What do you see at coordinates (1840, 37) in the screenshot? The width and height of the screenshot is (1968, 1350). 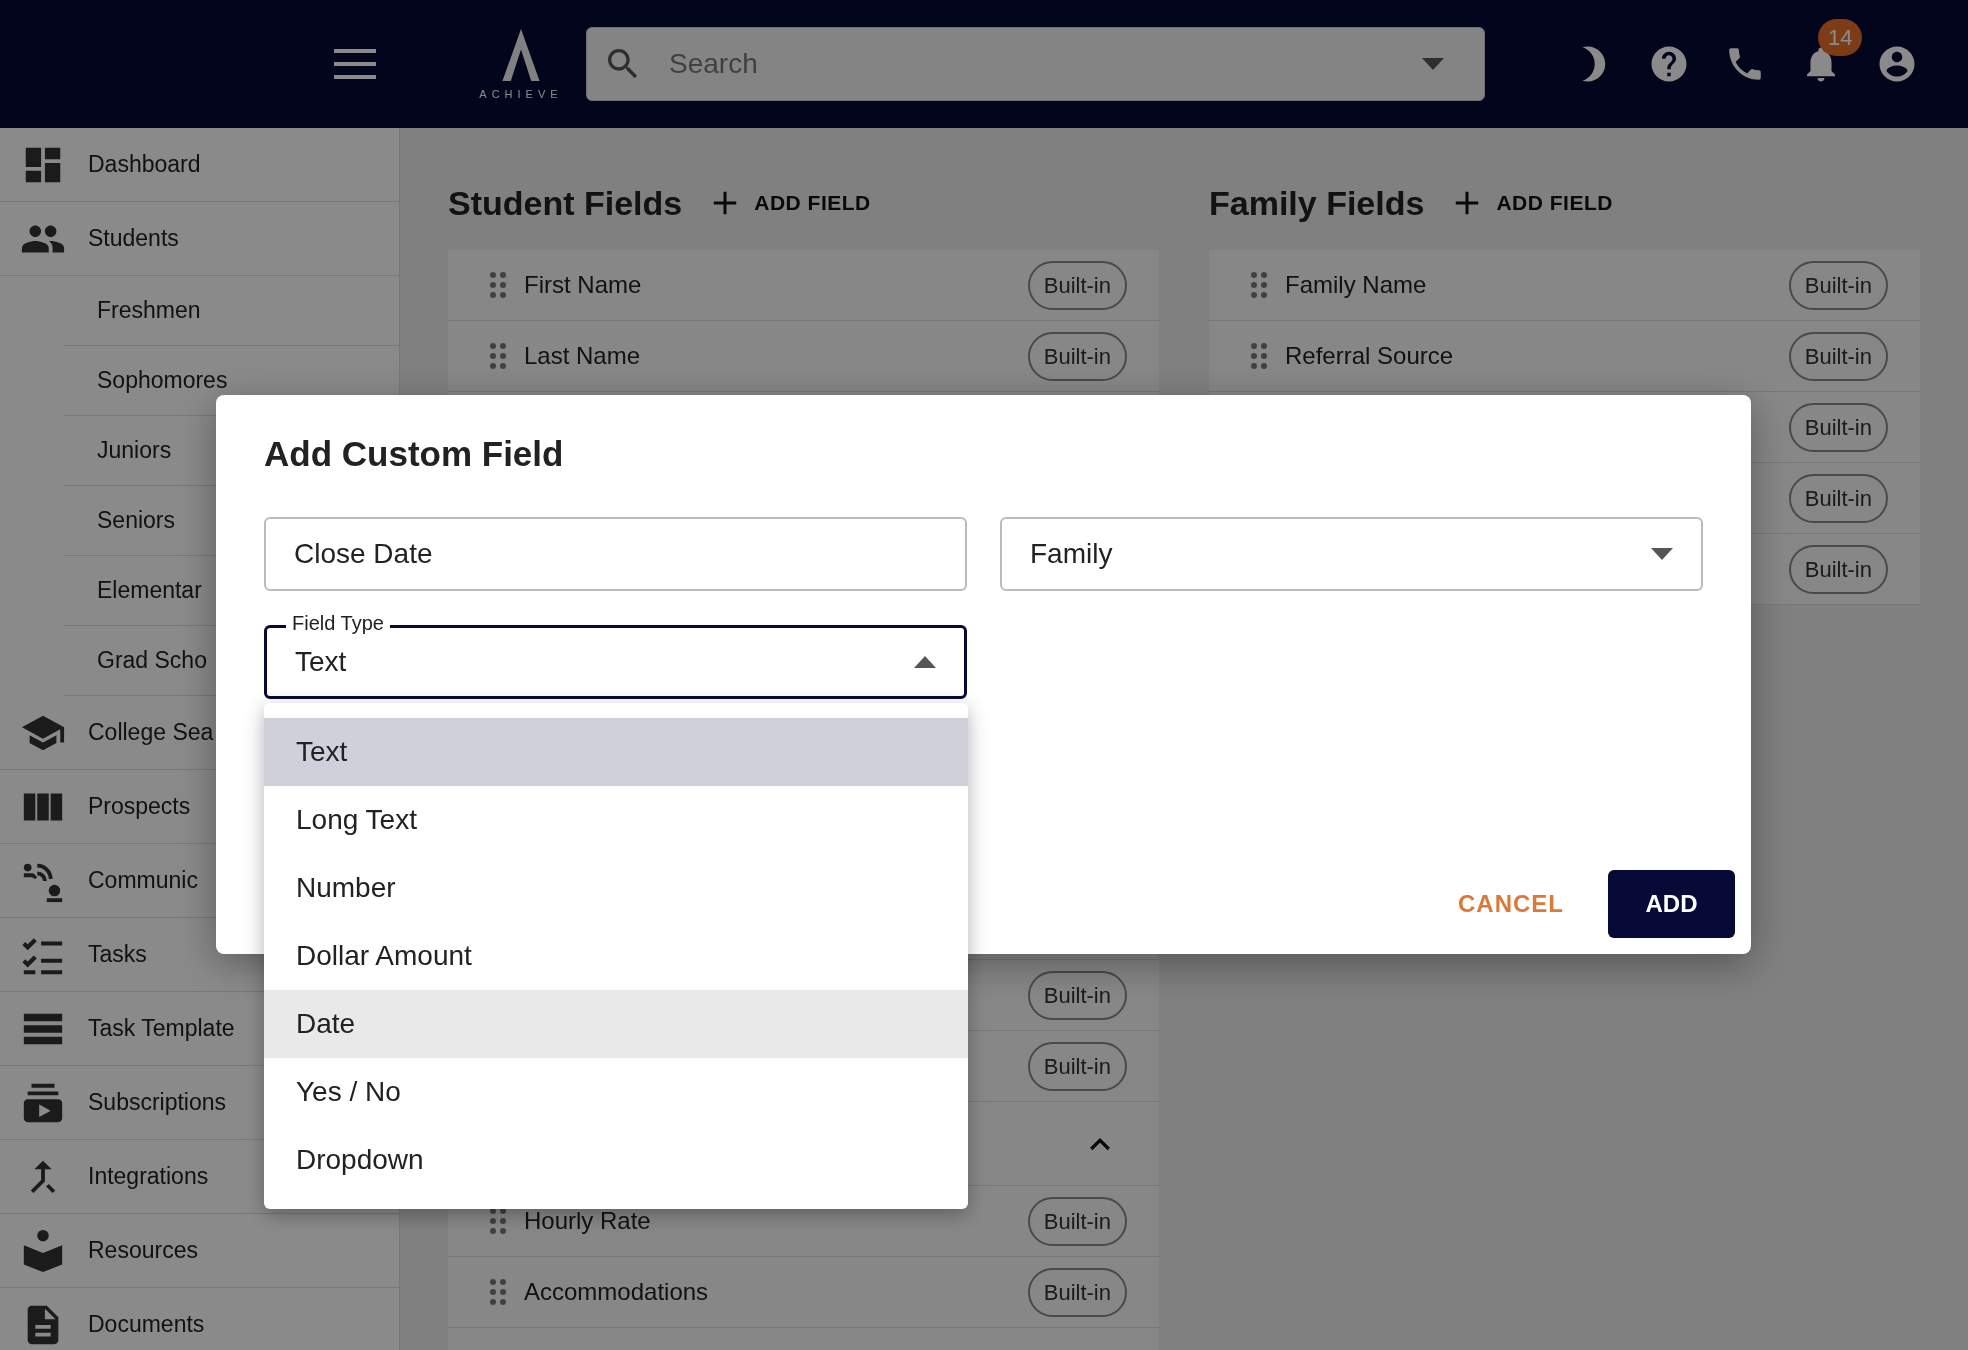 I see `notification-count: 14` at bounding box center [1840, 37].